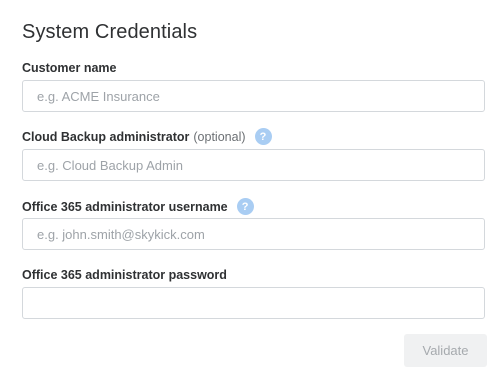 The image size is (504, 386). What do you see at coordinates (125, 206) in the screenshot?
I see `o365-username-label-text: Office 365 administrator username` at bounding box center [125, 206].